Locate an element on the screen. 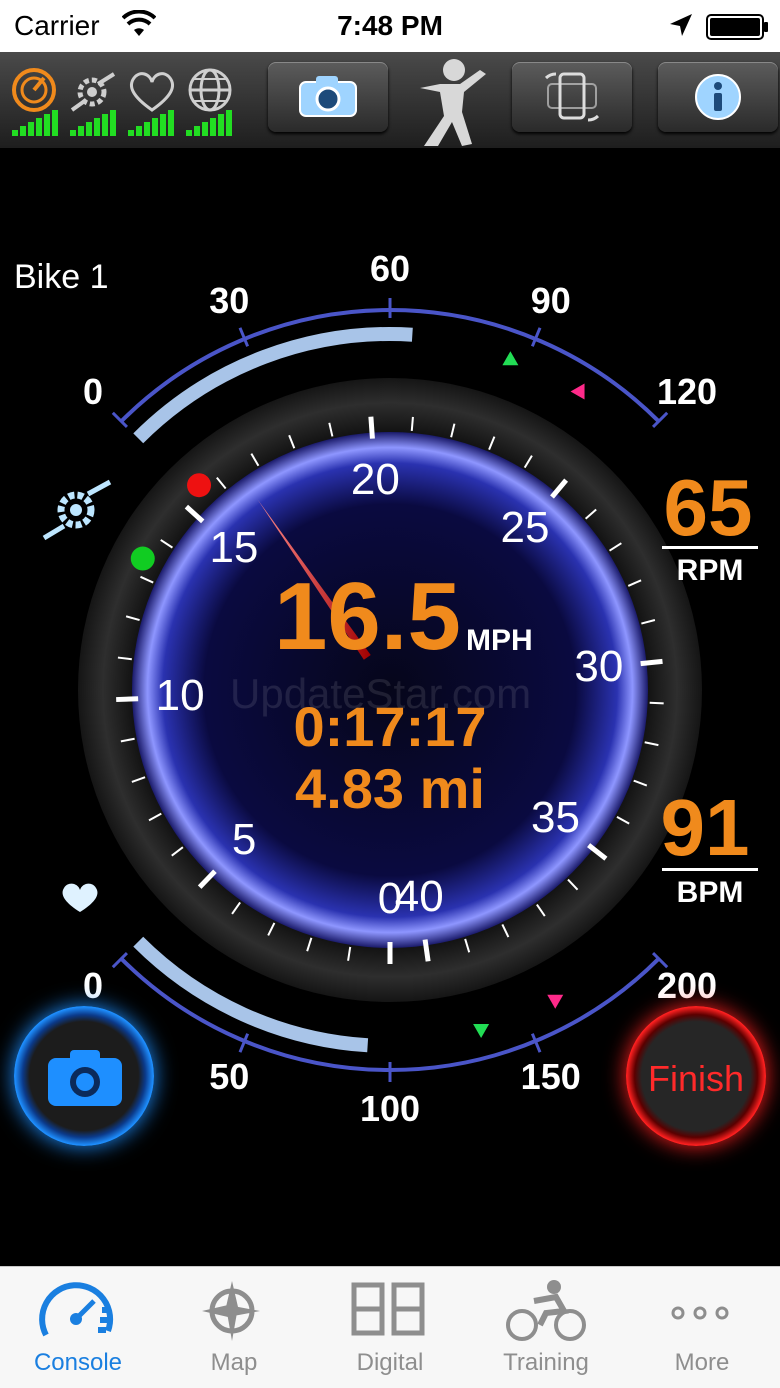 This screenshot has height=1388, width=780. cadence-scale-label: 90 is located at coordinates (550, 301).